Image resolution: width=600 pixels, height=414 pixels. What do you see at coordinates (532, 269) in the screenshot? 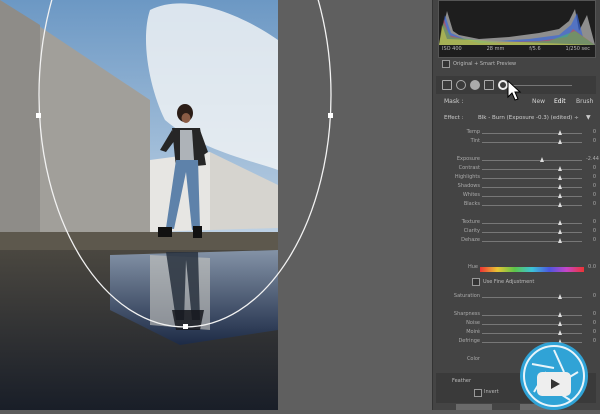
I see `hue-slider` at bounding box center [532, 269].